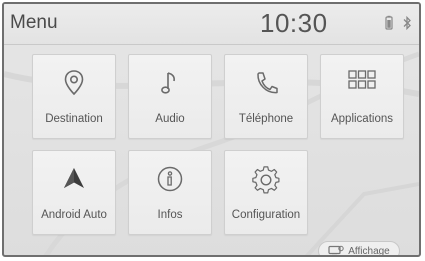  I want to click on music-note-icon, so click(168, 83).